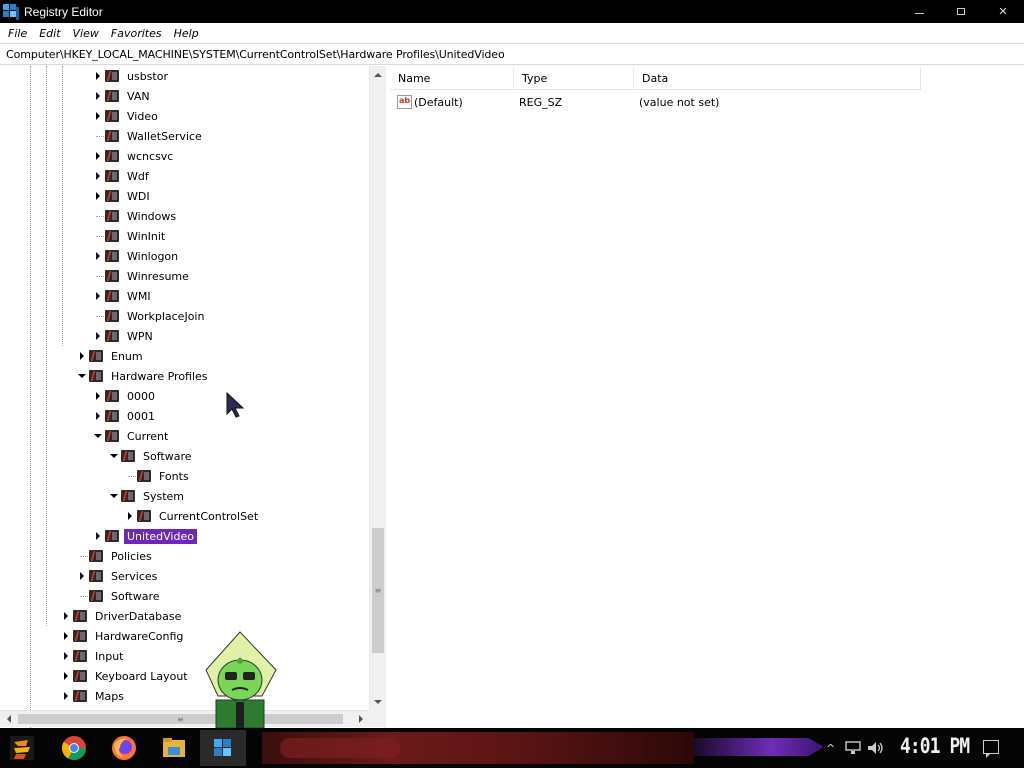 The height and width of the screenshot is (768, 1024). I want to click on maximize-button, so click(961, 11).